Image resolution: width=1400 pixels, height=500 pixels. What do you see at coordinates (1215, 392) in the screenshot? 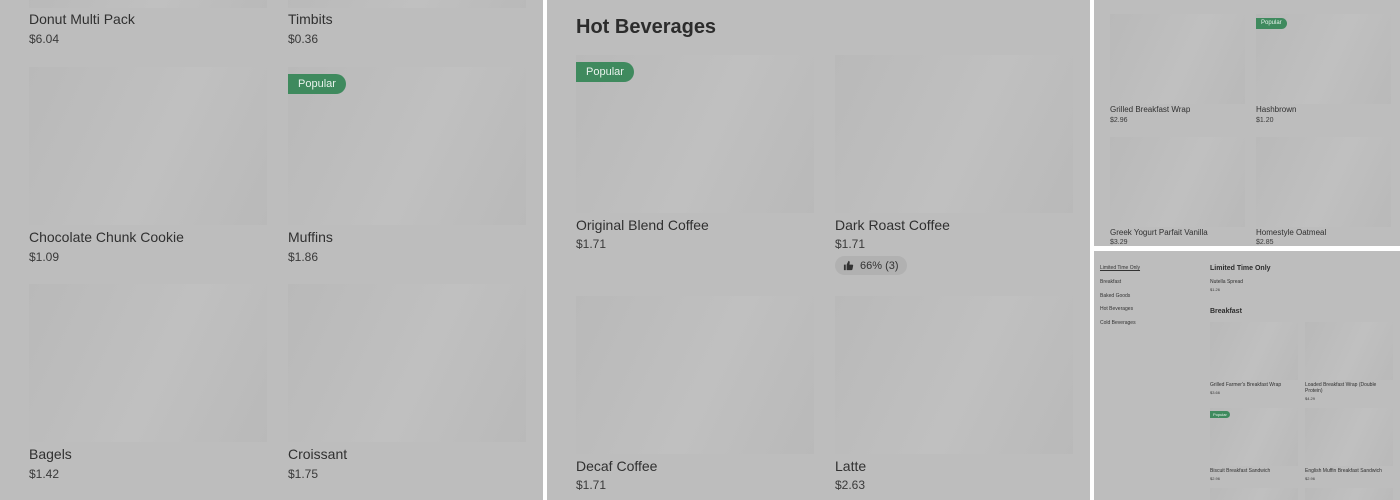
I see `item-price: $3.66` at bounding box center [1215, 392].